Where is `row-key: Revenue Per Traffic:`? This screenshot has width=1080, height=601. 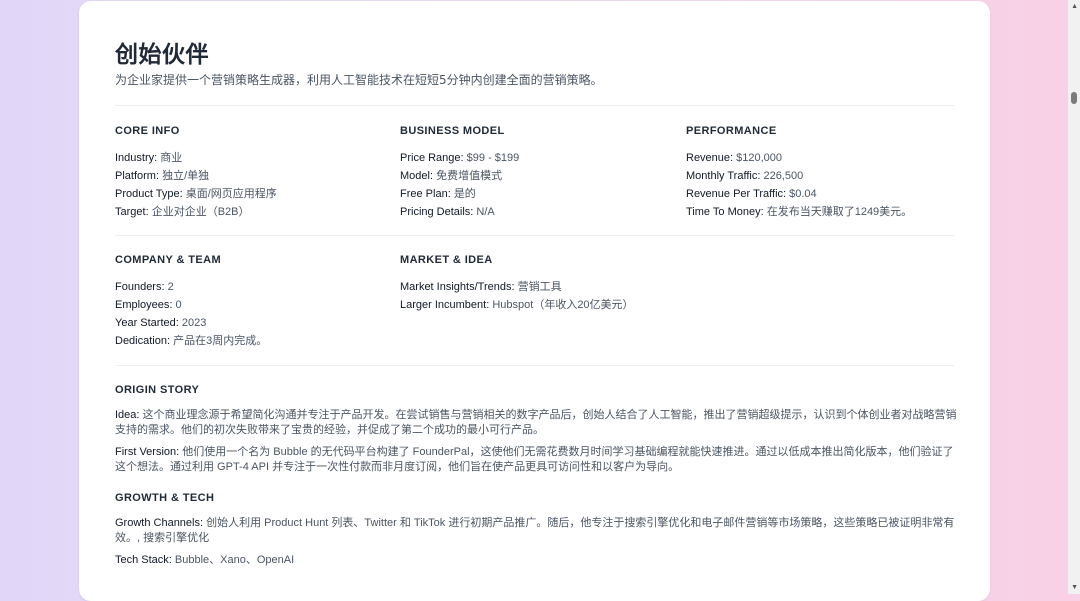 row-key: Revenue Per Traffic: is located at coordinates (736, 194).